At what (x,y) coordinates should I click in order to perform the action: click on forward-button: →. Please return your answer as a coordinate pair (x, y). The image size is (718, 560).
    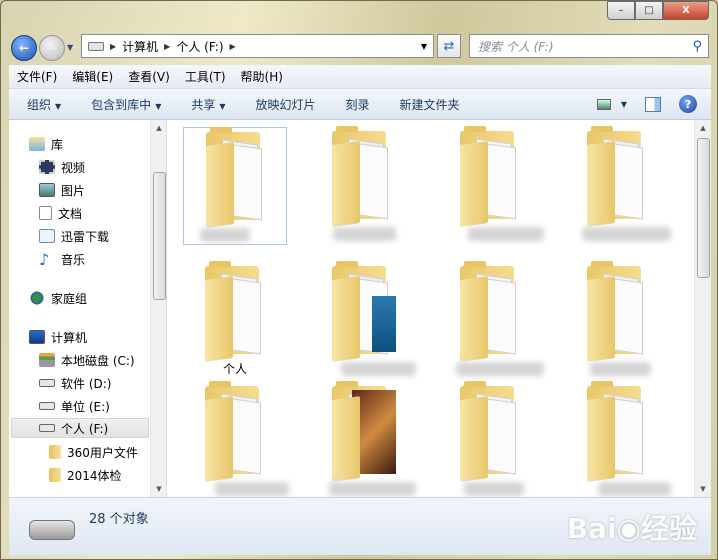
    Looking at the image, I should click on (52, 48).